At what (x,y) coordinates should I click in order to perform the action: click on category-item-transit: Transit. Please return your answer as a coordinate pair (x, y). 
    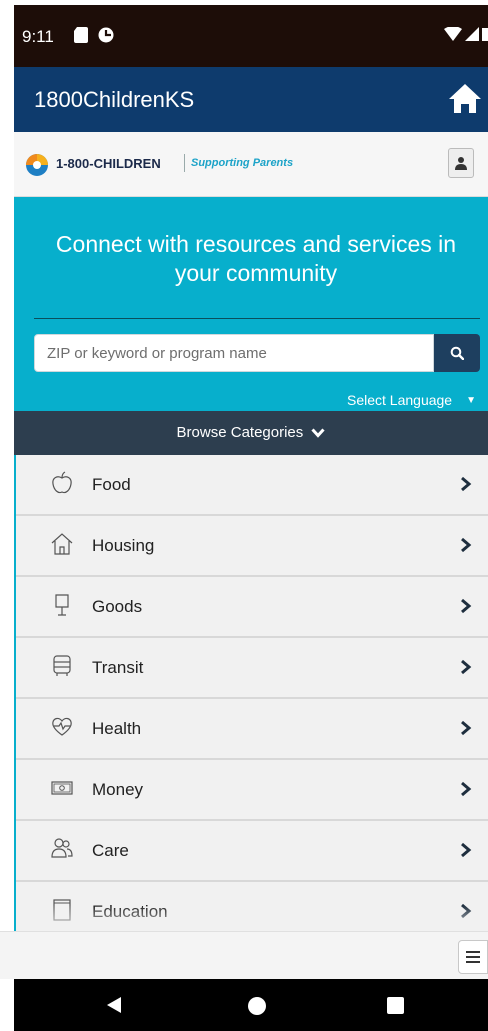
    Looking at the image, I should click on (252, 668).